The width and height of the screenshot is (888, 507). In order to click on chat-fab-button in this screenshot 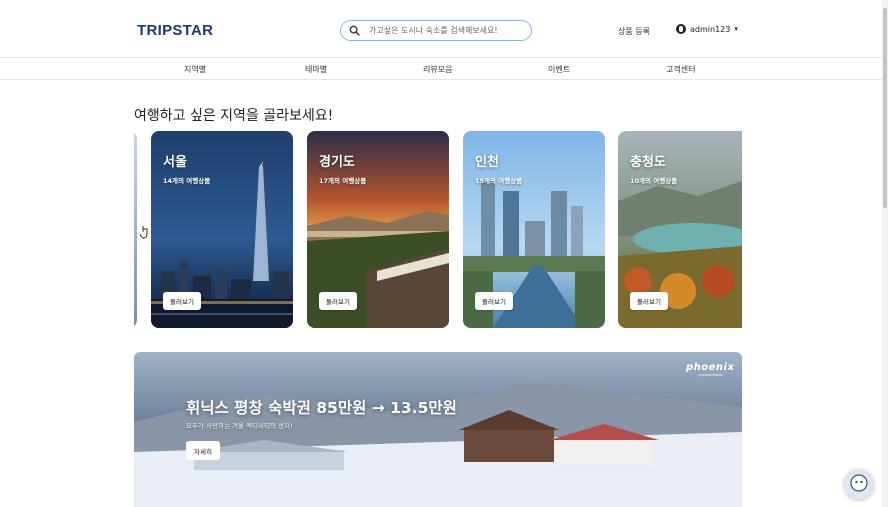, I will do `click(859, 484)`.